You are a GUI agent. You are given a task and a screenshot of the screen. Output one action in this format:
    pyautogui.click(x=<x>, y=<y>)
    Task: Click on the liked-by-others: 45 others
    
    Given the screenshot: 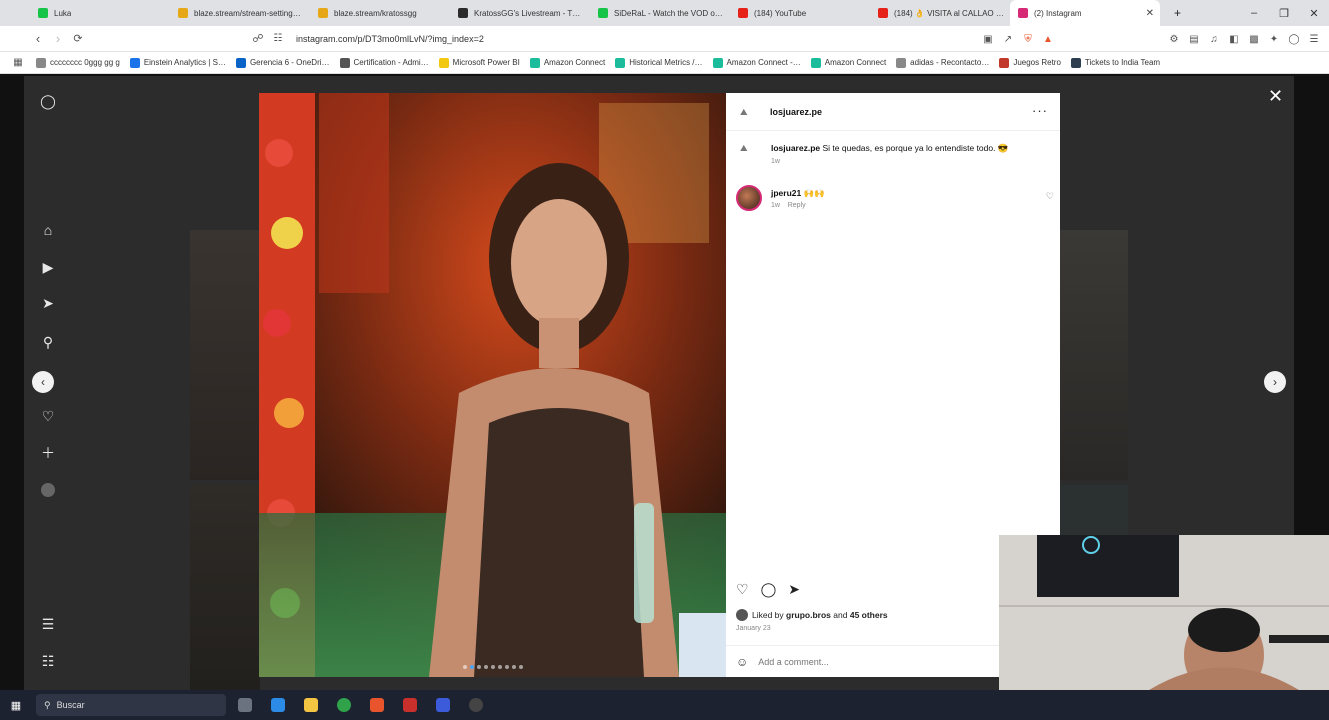 What is the action you would take?
    pyautogui.click(x=869, y=615)
    